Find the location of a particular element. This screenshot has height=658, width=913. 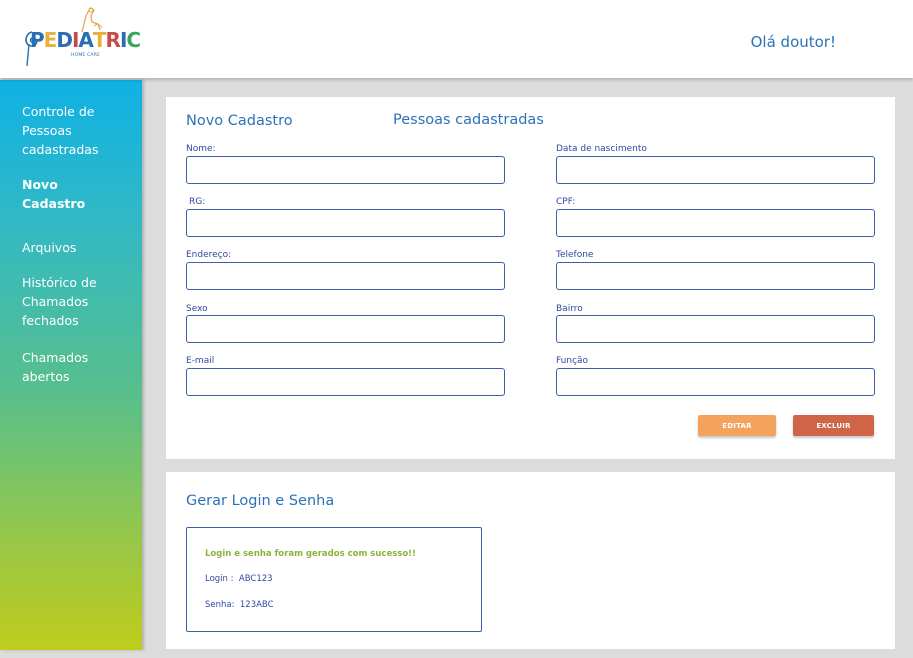

sidebar-item-novo-cadastro: Novo Cadastro is located at coordinates (57, 194).